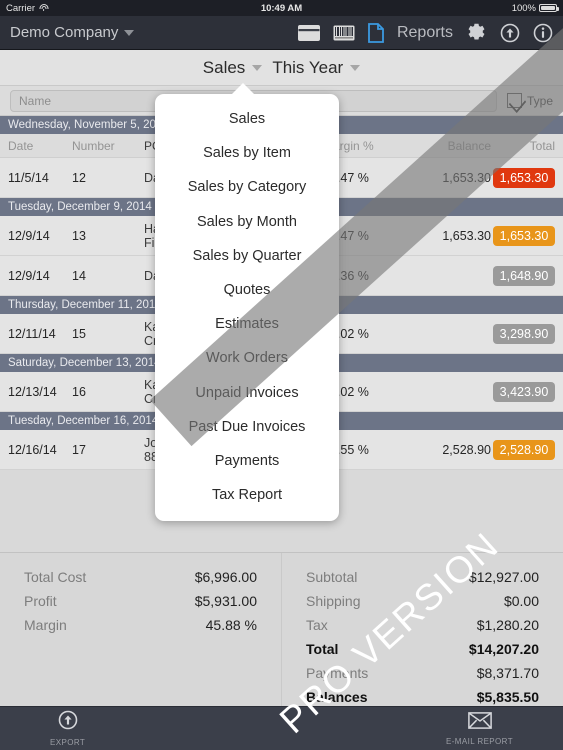 The image size is (563, 750). What do you see at coordinates (225, 577) in the screenshot?
I see `summary-value: $6,996.00` at bounding box center [225, 577].